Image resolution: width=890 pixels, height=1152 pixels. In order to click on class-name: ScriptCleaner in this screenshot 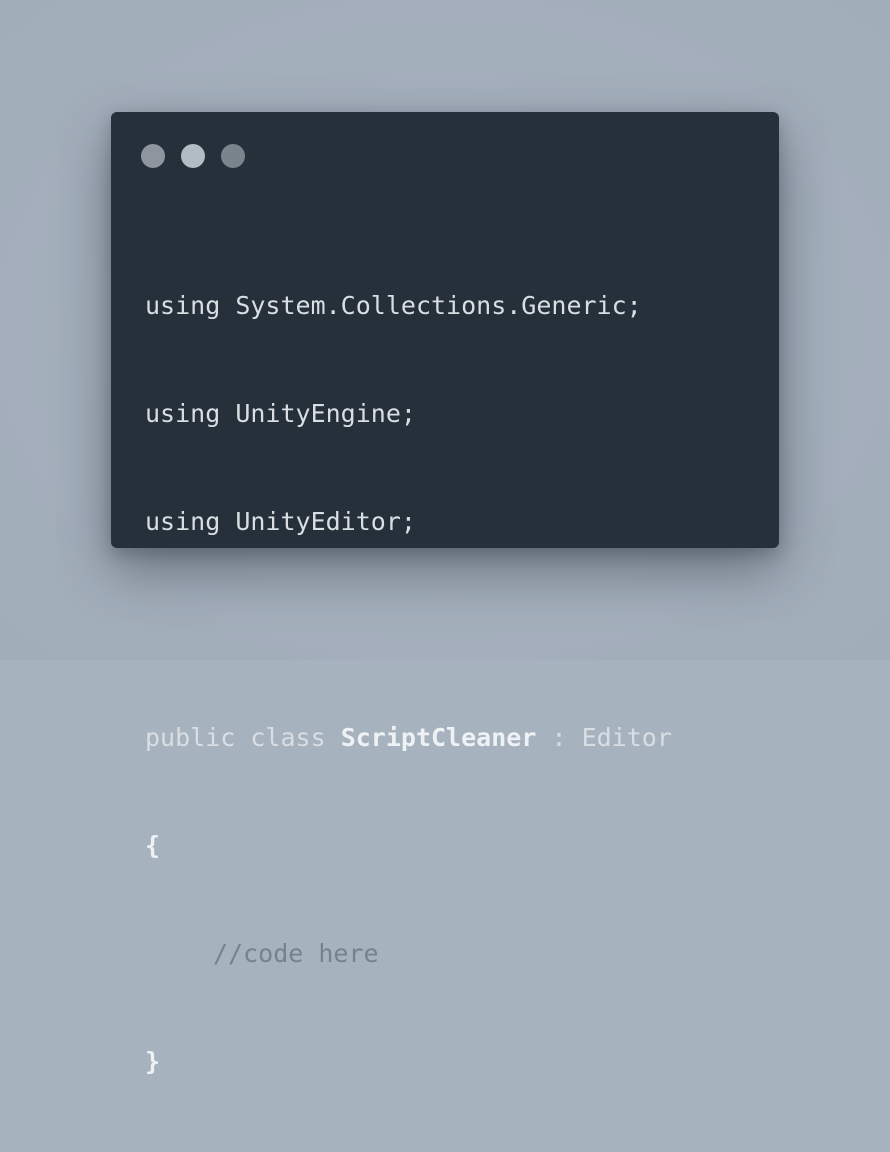, I will do `click(438, 737)`.